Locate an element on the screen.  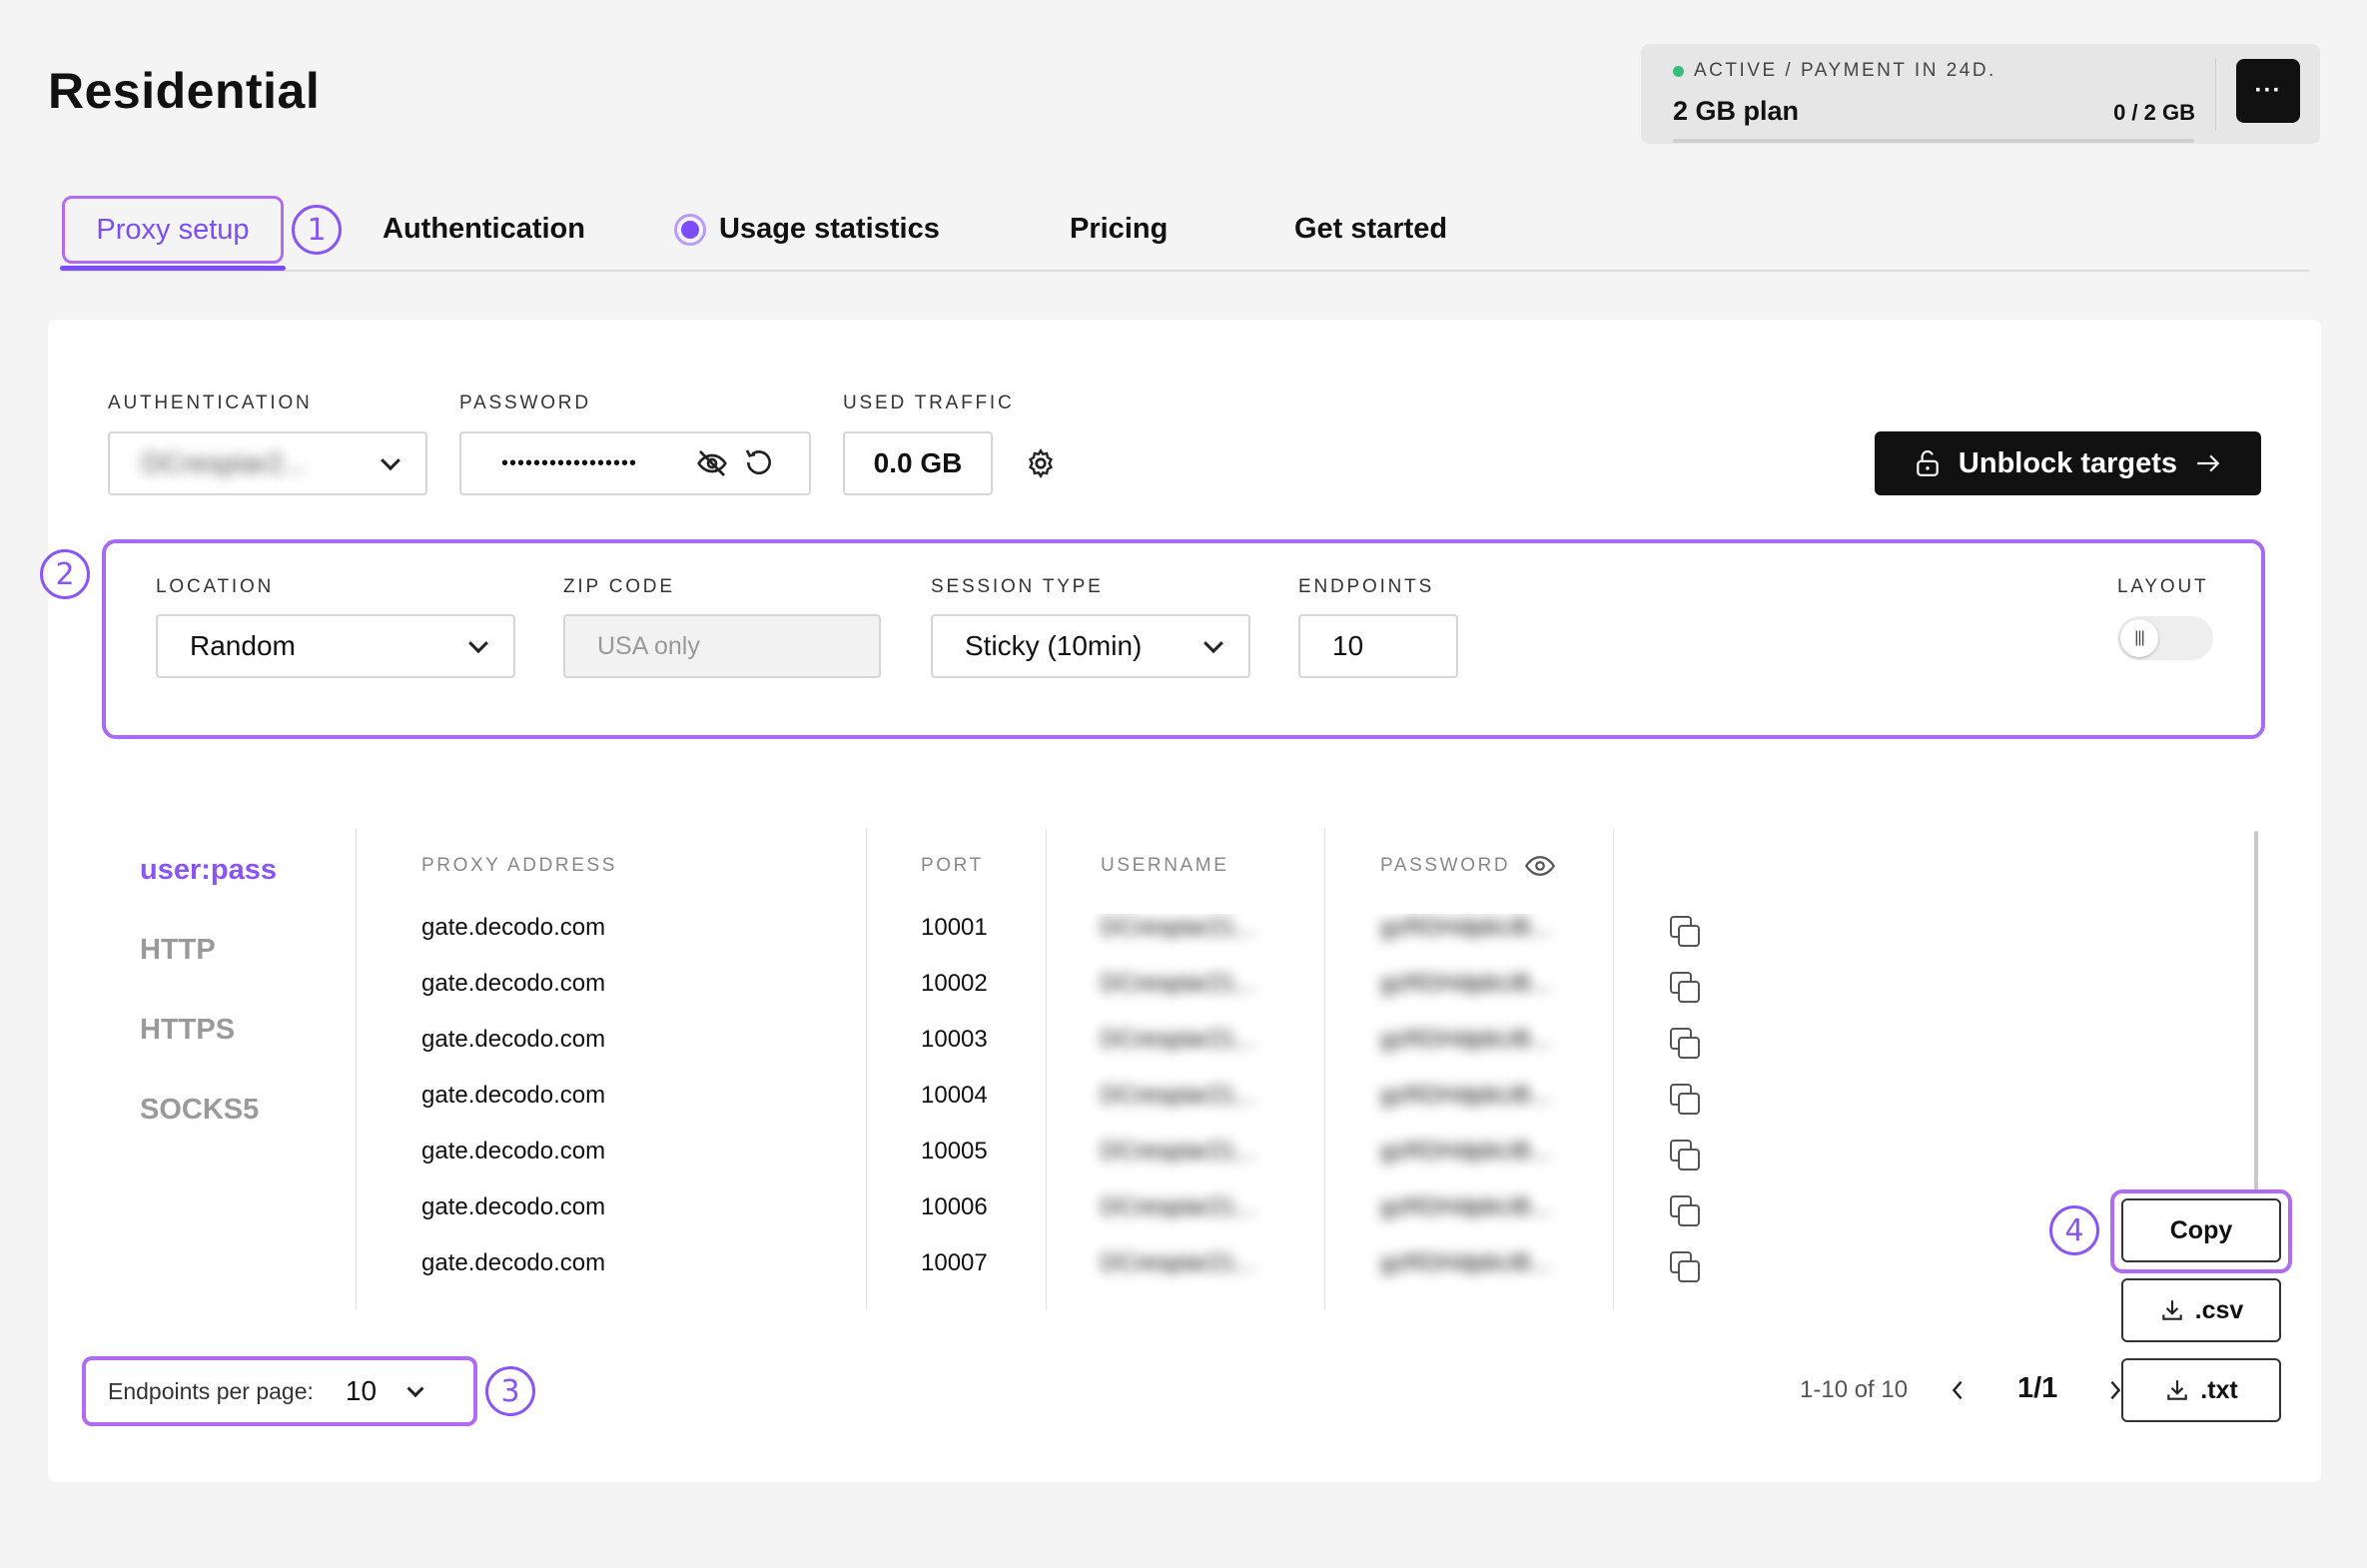
active-tab-underline is located at coordinates (173, 268).